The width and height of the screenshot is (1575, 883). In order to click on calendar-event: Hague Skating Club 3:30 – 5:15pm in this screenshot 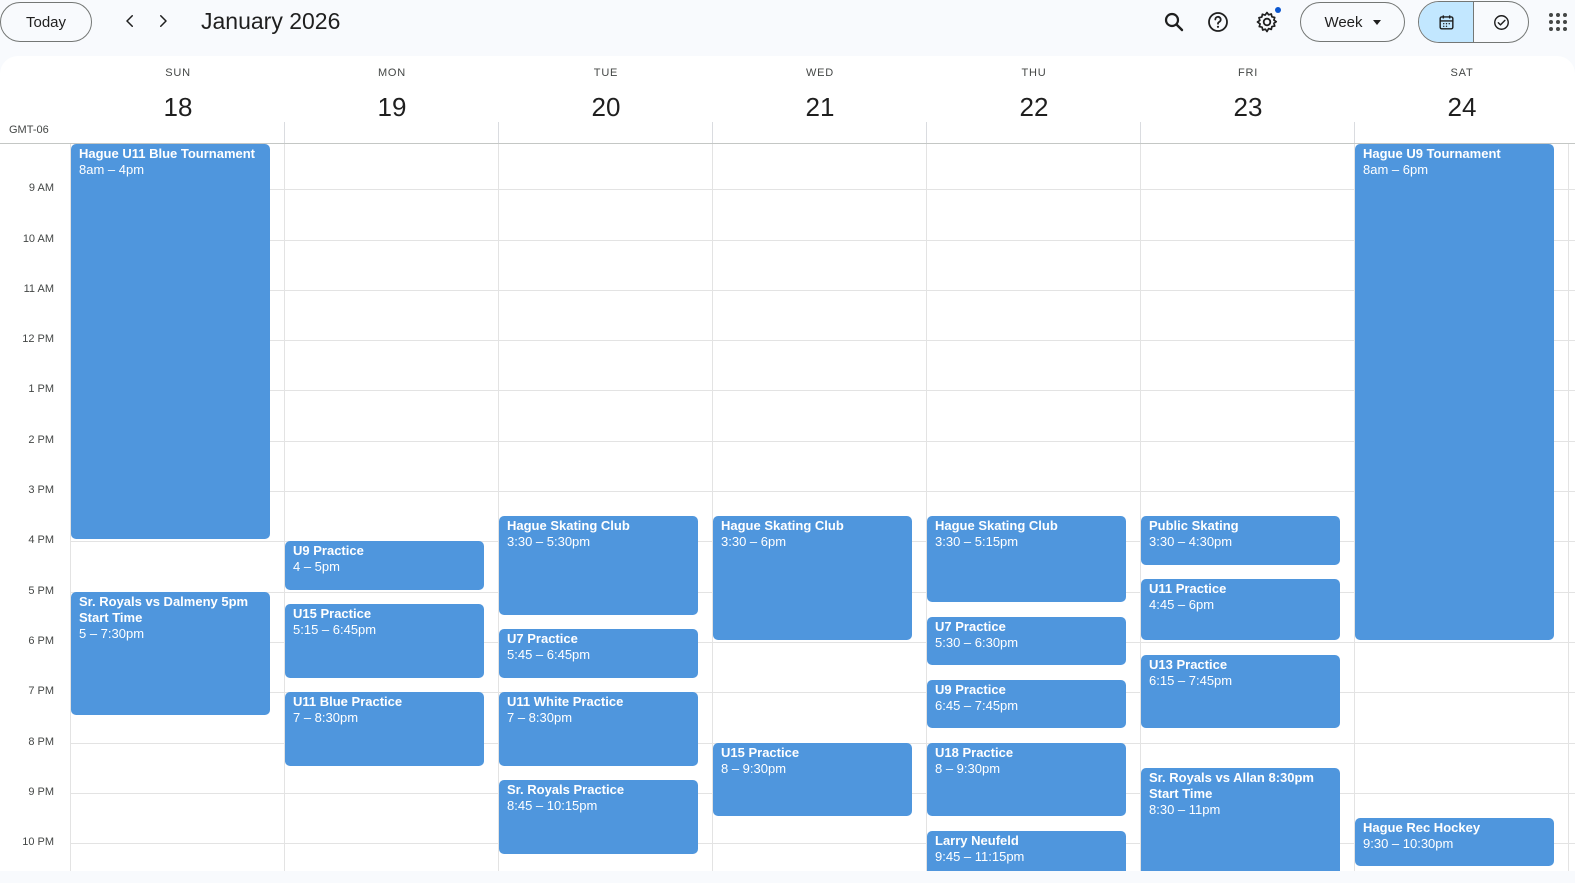, I will do `click(1026, 559)`.